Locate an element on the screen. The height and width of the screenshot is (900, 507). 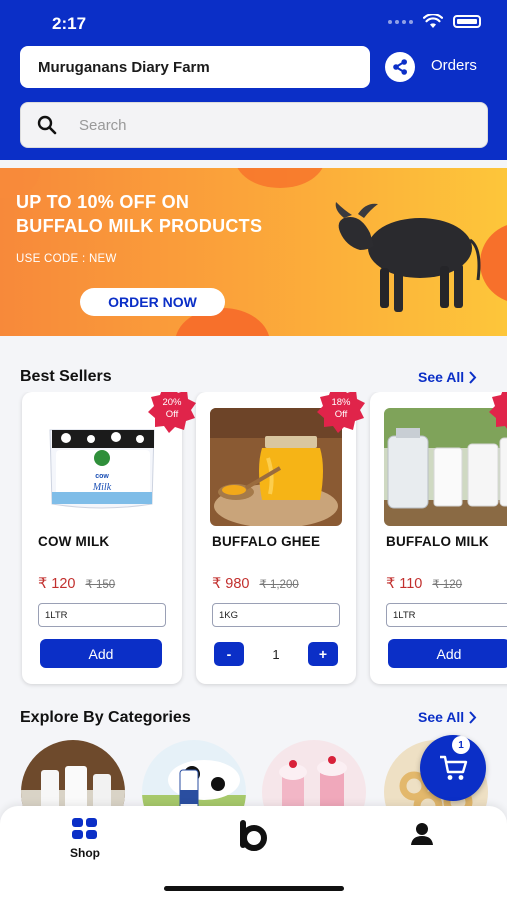
brand-logo-icon is located at coordinates (253, 835).